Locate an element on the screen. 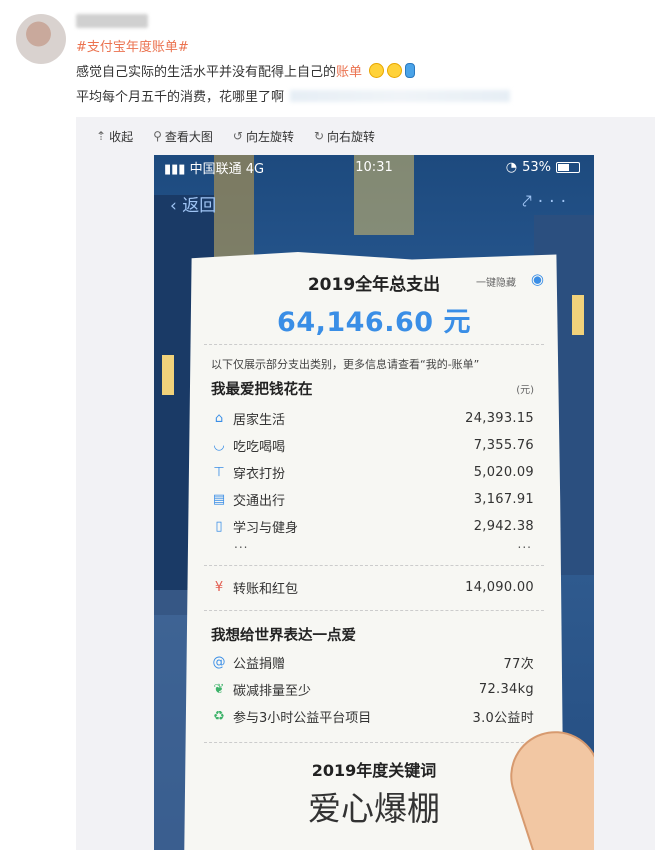 This screenshot has width=655, height=850. category-value: 24,393.15 is located at coordinates (499, 418).